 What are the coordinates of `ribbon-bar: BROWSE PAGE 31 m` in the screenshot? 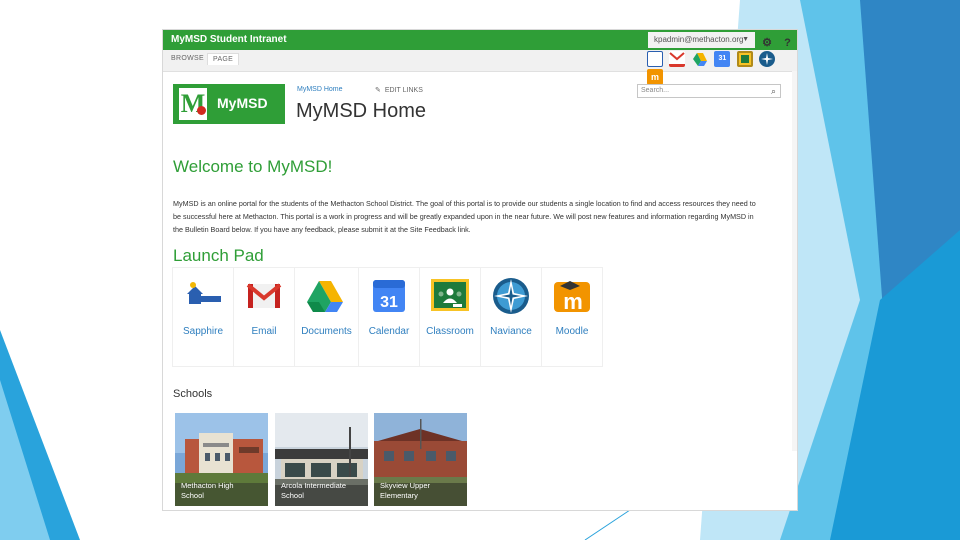 It's located at (480, 67).